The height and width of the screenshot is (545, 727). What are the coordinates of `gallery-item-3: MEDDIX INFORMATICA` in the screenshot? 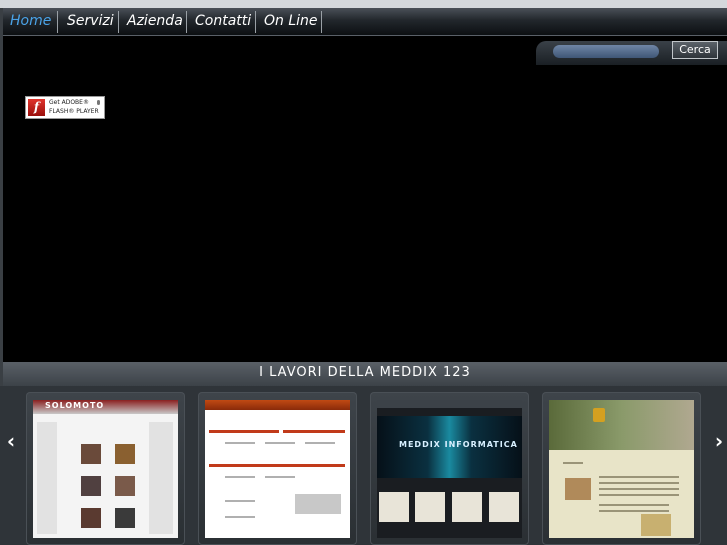 It's located at (449, 468).